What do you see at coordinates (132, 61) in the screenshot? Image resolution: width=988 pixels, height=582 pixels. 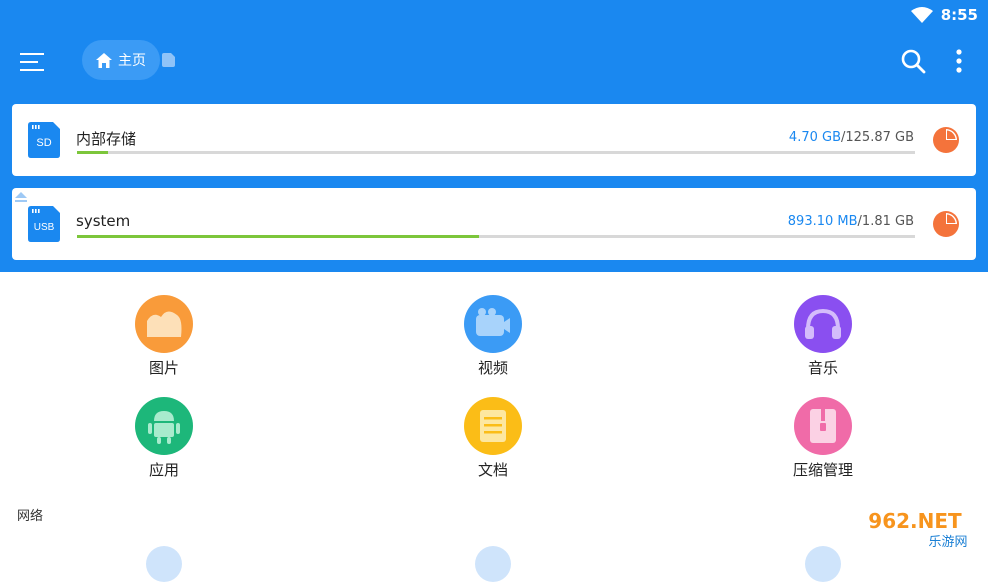 I see `breadcrumb-home-label: 主页` at bounding box center [132, 61].